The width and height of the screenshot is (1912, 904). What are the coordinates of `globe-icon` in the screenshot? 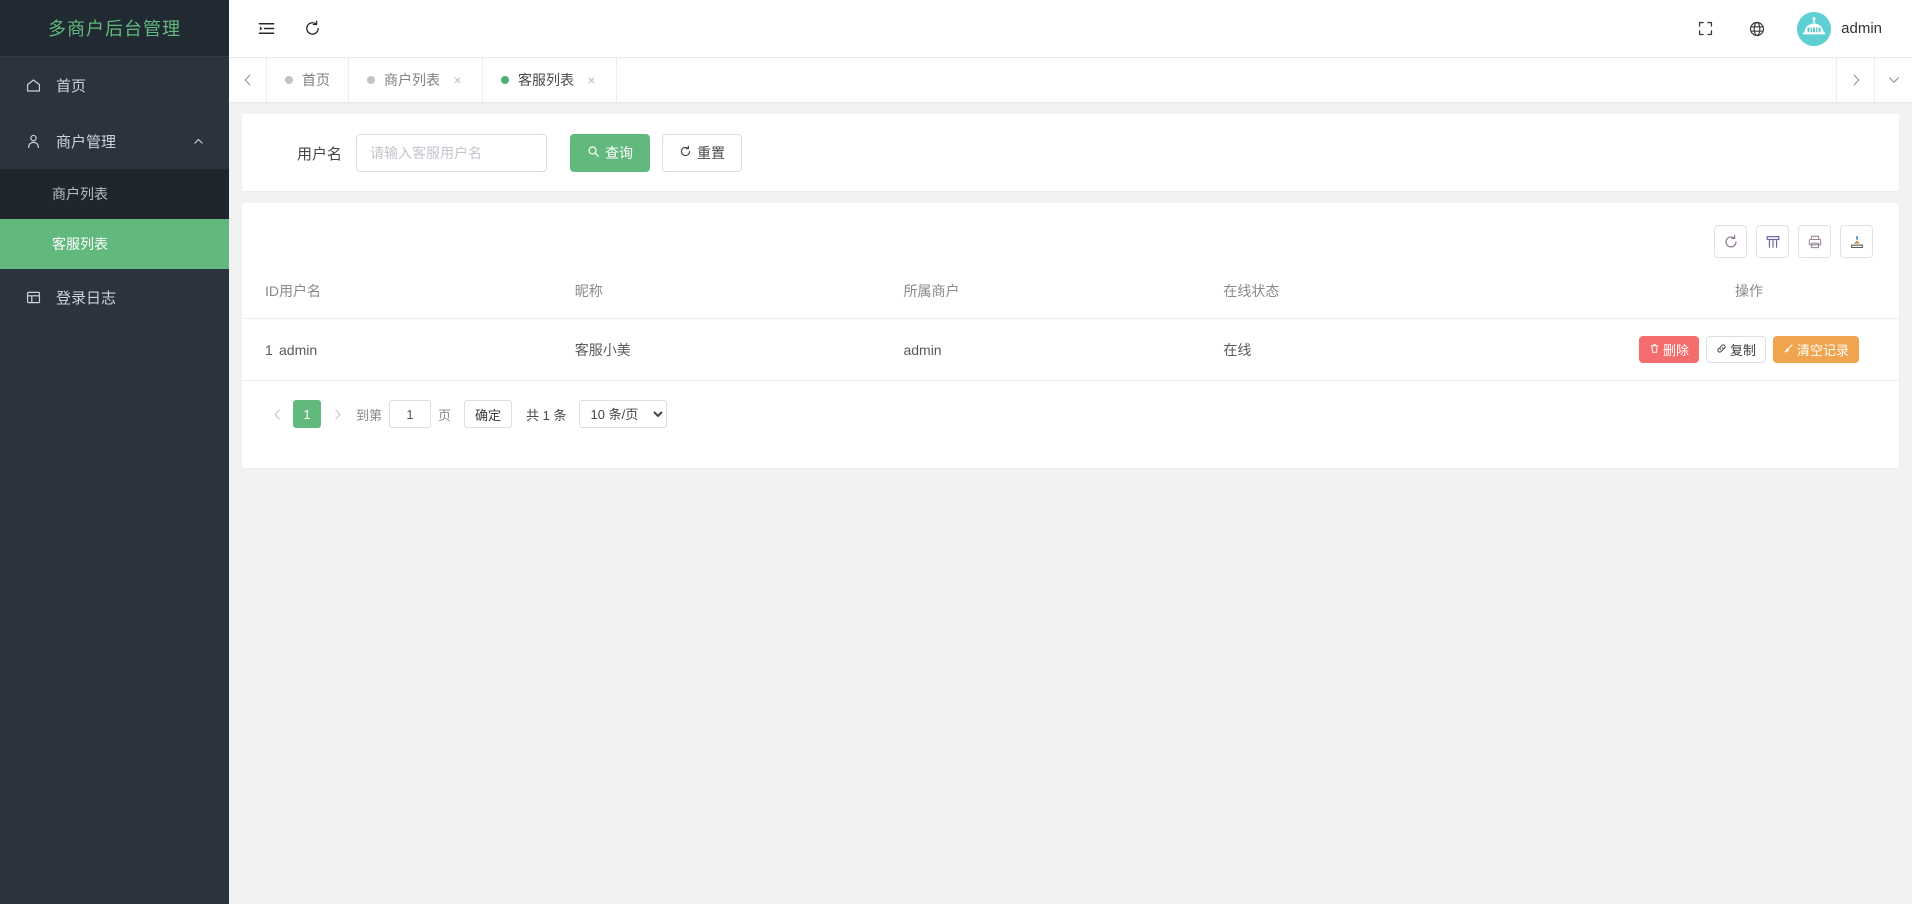 It's located at (1757, 28).